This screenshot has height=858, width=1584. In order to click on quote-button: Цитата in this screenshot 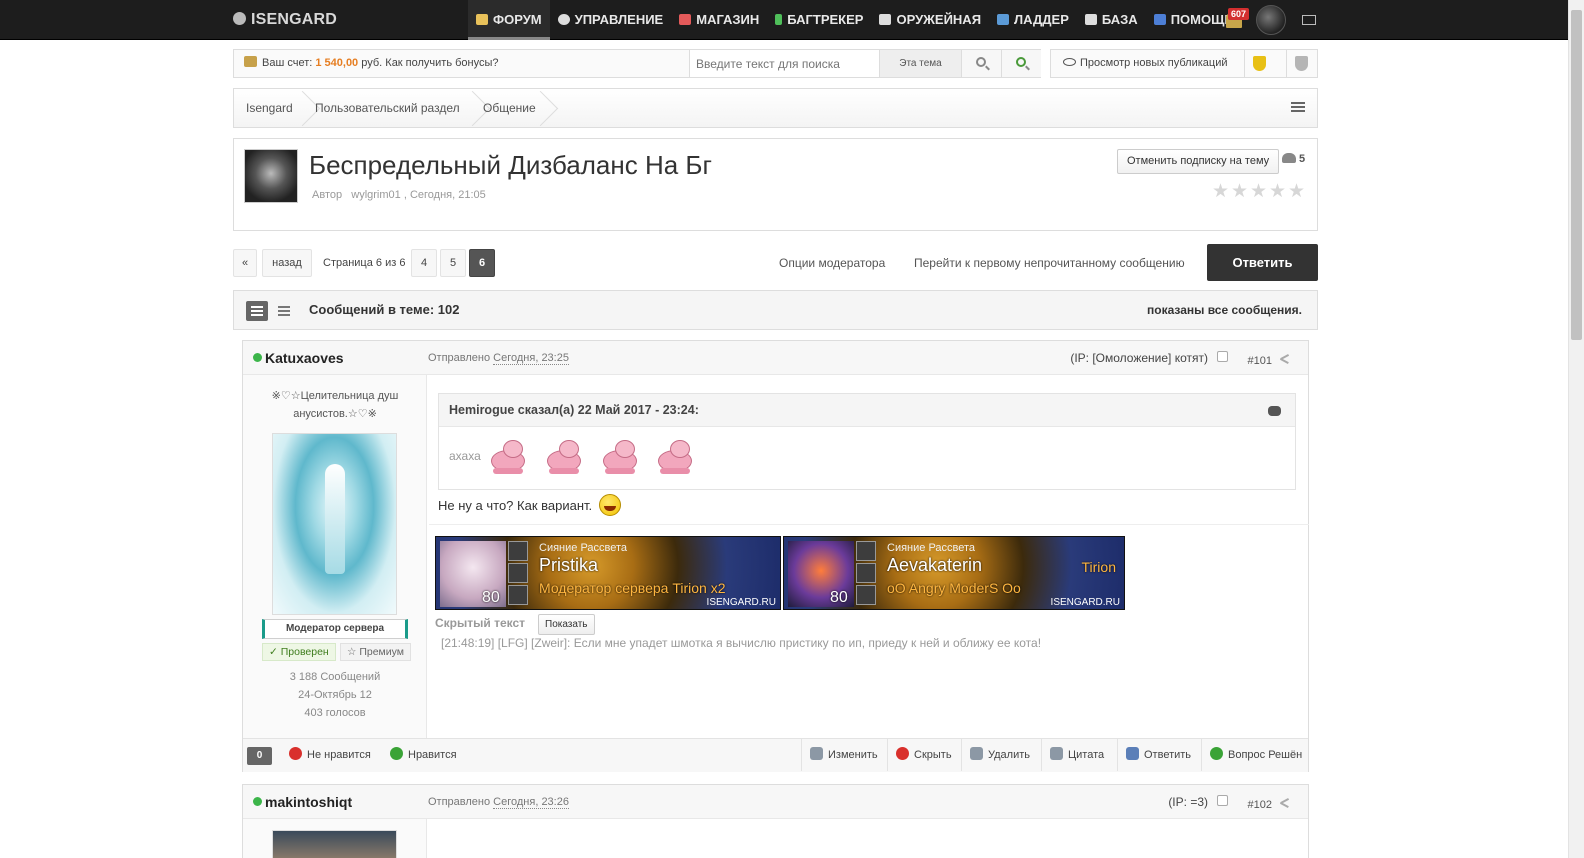, I will do `click(1079, 755)`.